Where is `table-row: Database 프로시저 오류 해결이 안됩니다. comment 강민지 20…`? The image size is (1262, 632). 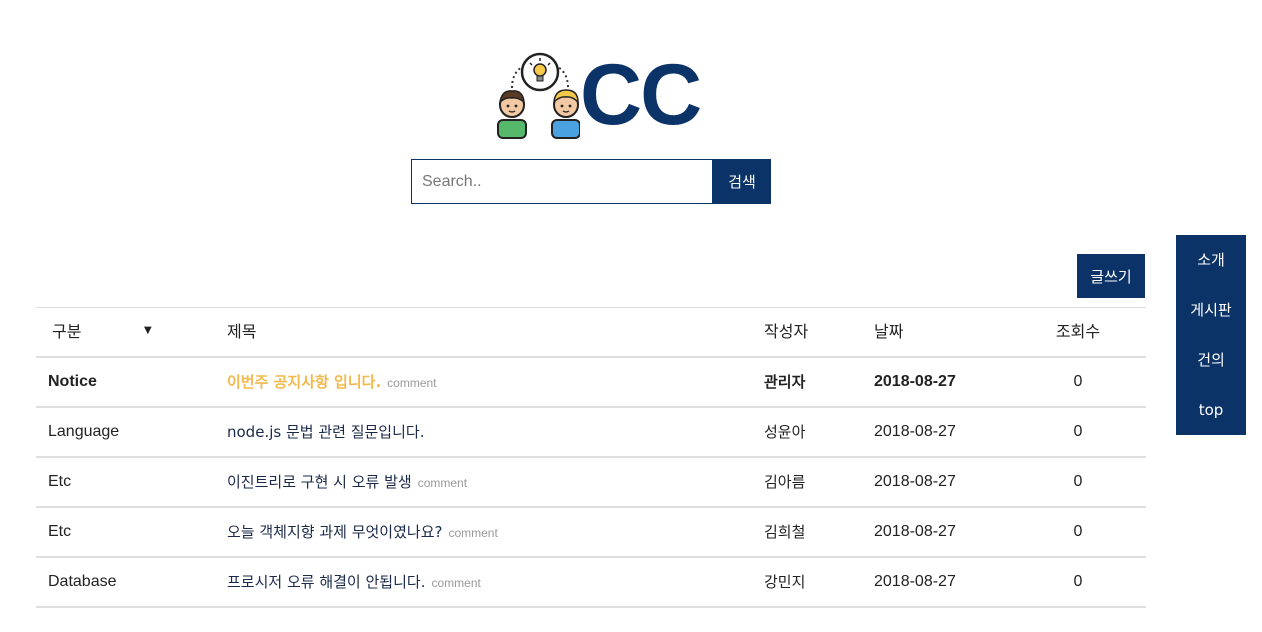 table-row: Database 프로시저 오류 해결이 안됩니다. comment 강민지 20… is located at coordinates (591, 583).